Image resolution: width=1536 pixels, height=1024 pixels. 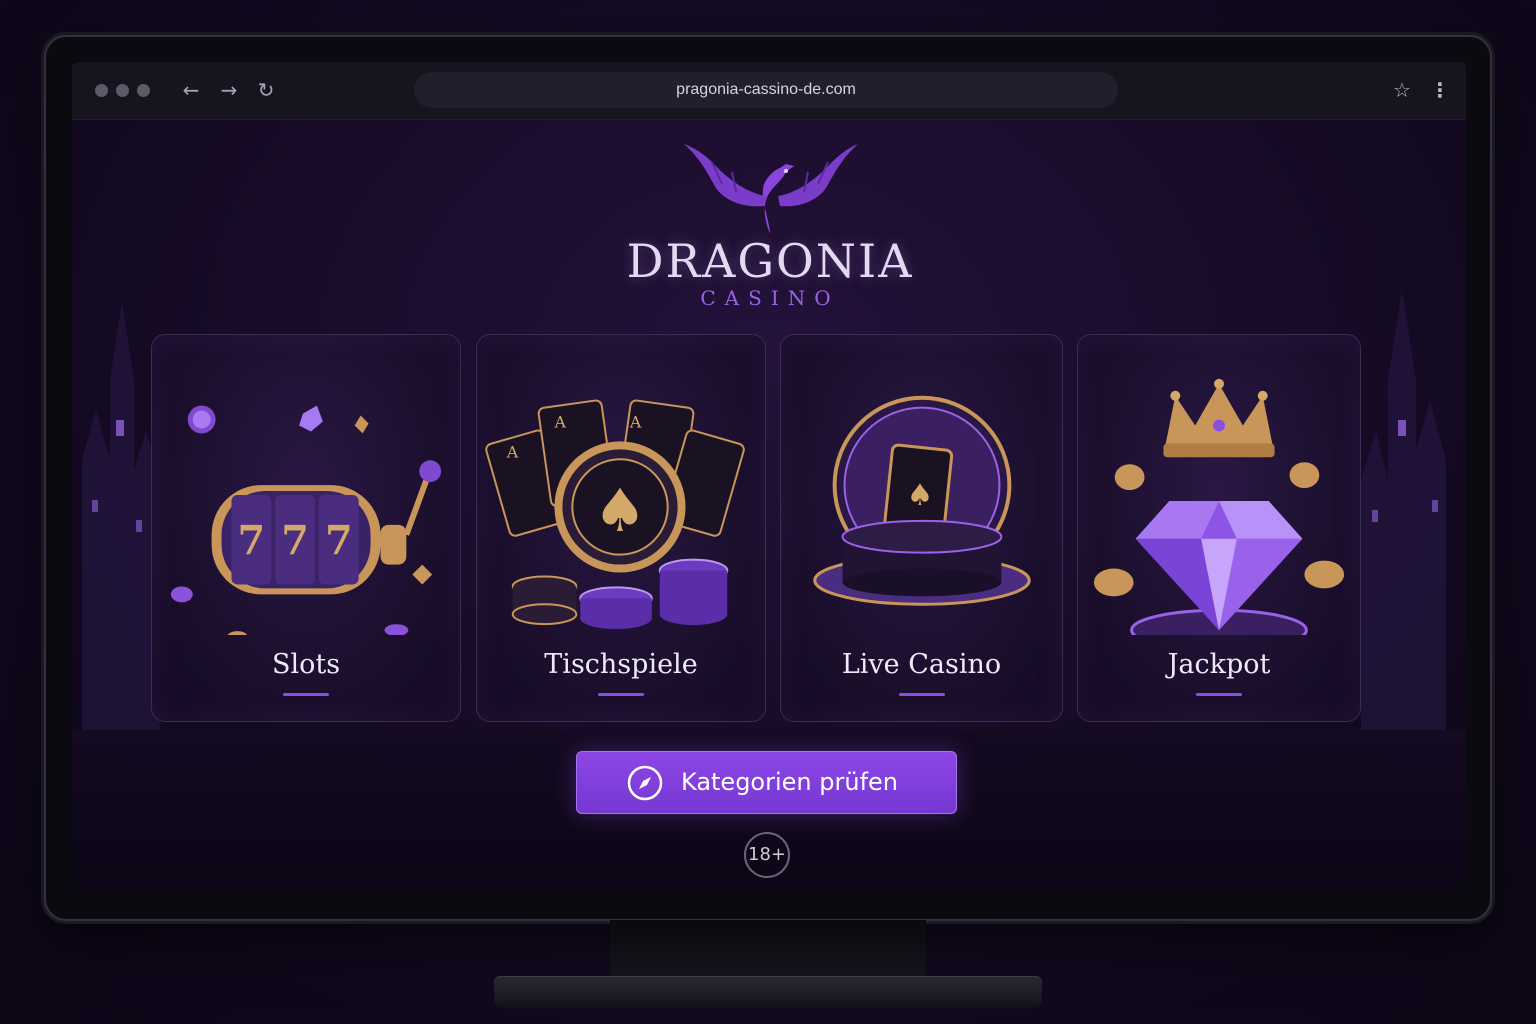 I want to click on bookmark-star-icon: ☆, so click(x=1402, y=90).